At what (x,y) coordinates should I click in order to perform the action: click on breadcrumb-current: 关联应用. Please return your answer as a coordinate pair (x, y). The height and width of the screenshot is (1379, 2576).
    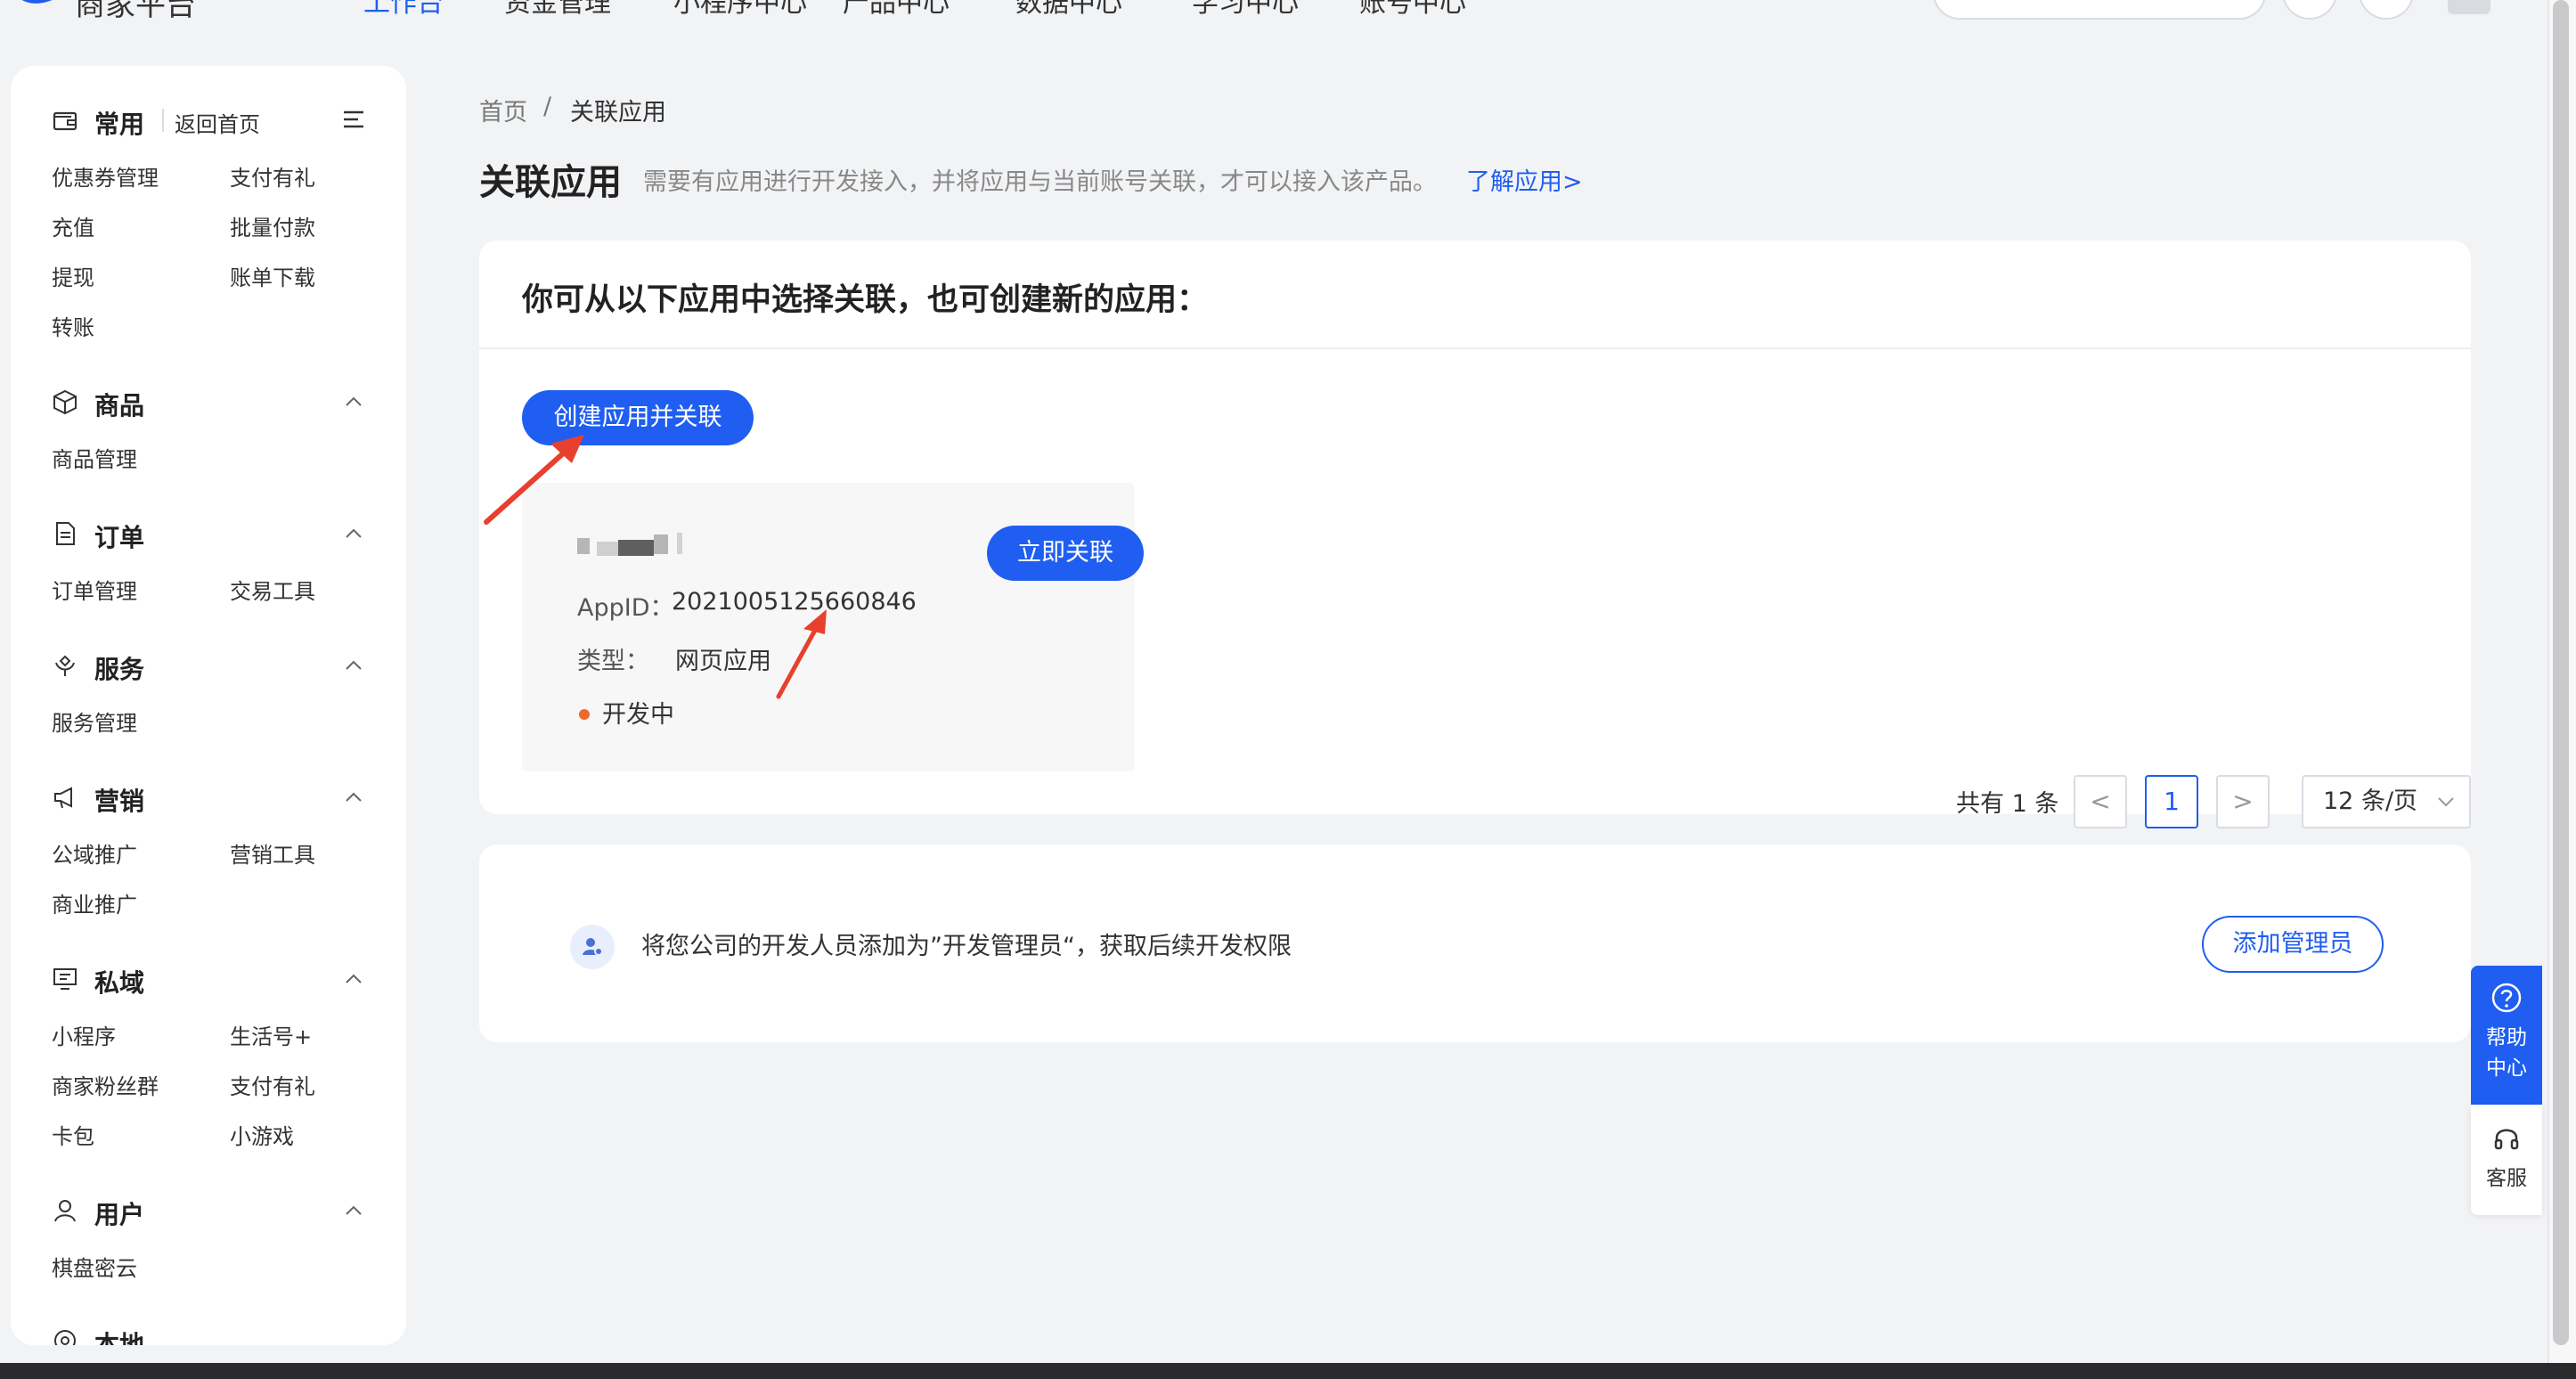
    Looking at the image, I should click on (618, 112).